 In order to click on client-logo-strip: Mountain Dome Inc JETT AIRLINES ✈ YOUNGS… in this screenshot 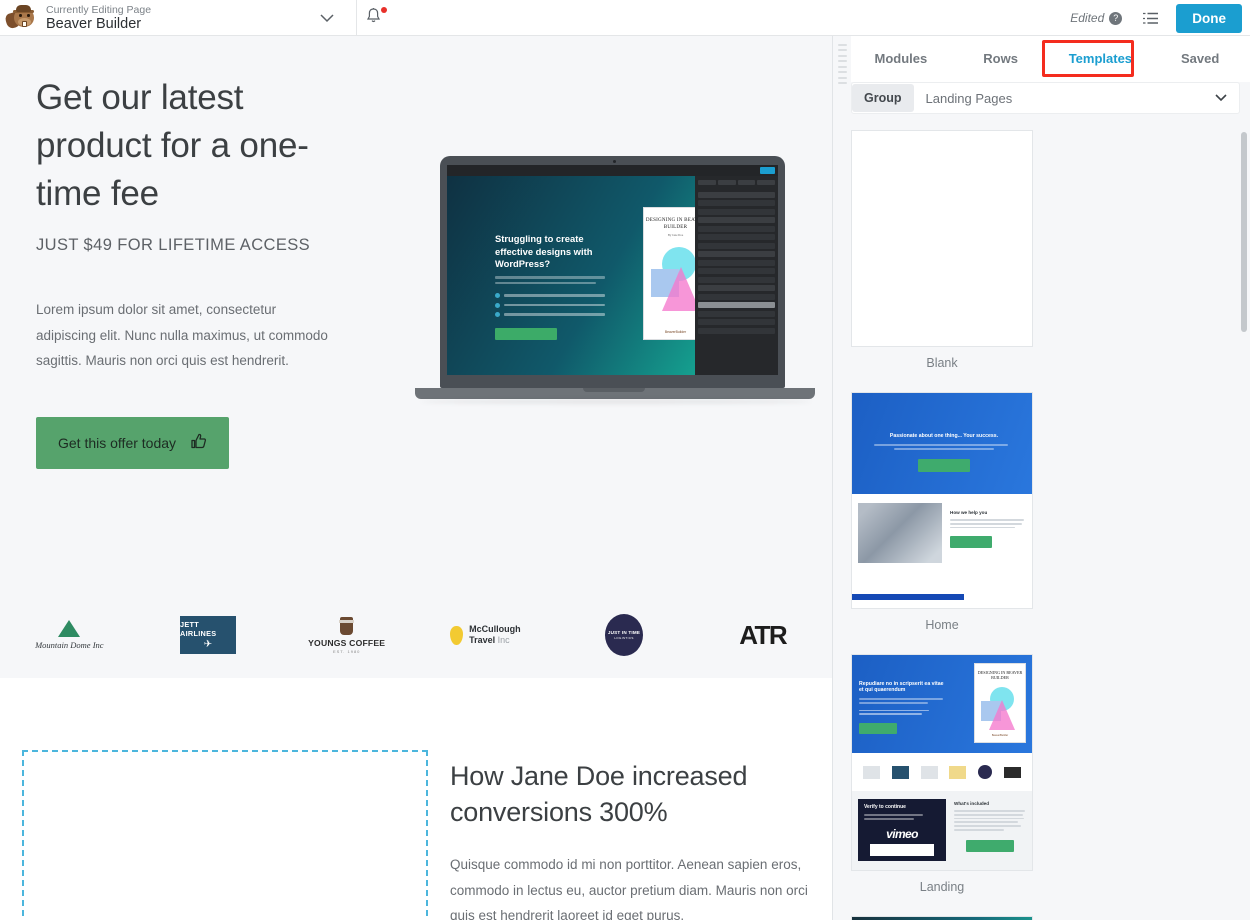, I will do `click(416, 635)`.